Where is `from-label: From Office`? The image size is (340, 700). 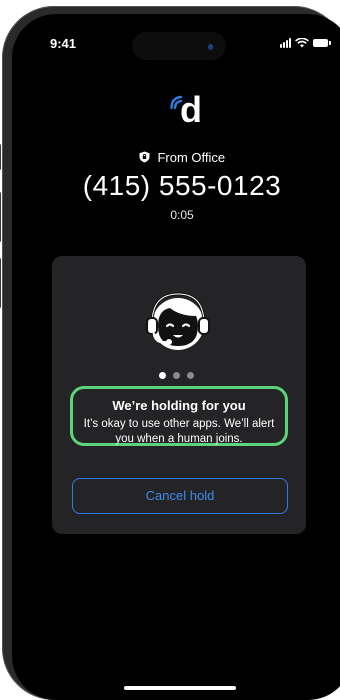
from-label: From Office is located at coordinates (191, 157).